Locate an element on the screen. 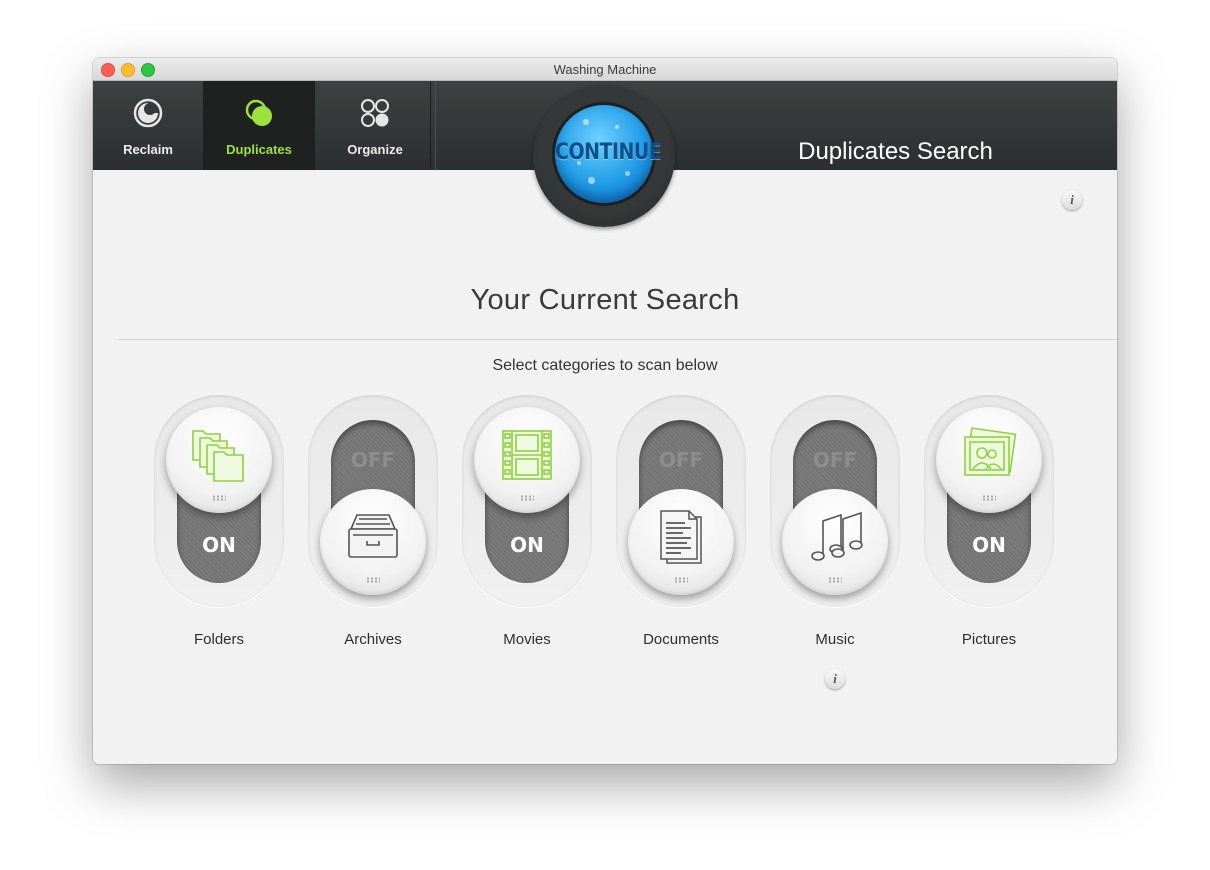 The image size is (1210, 870). continue-button: CONTINUE is located at coordinates (608, 154).